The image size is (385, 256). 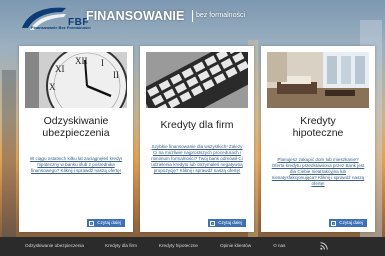 What do you see at coordinates (221, 15) in the screenshot?
I see `site-tagline: bez formalności` at bounding box center [221, 15].